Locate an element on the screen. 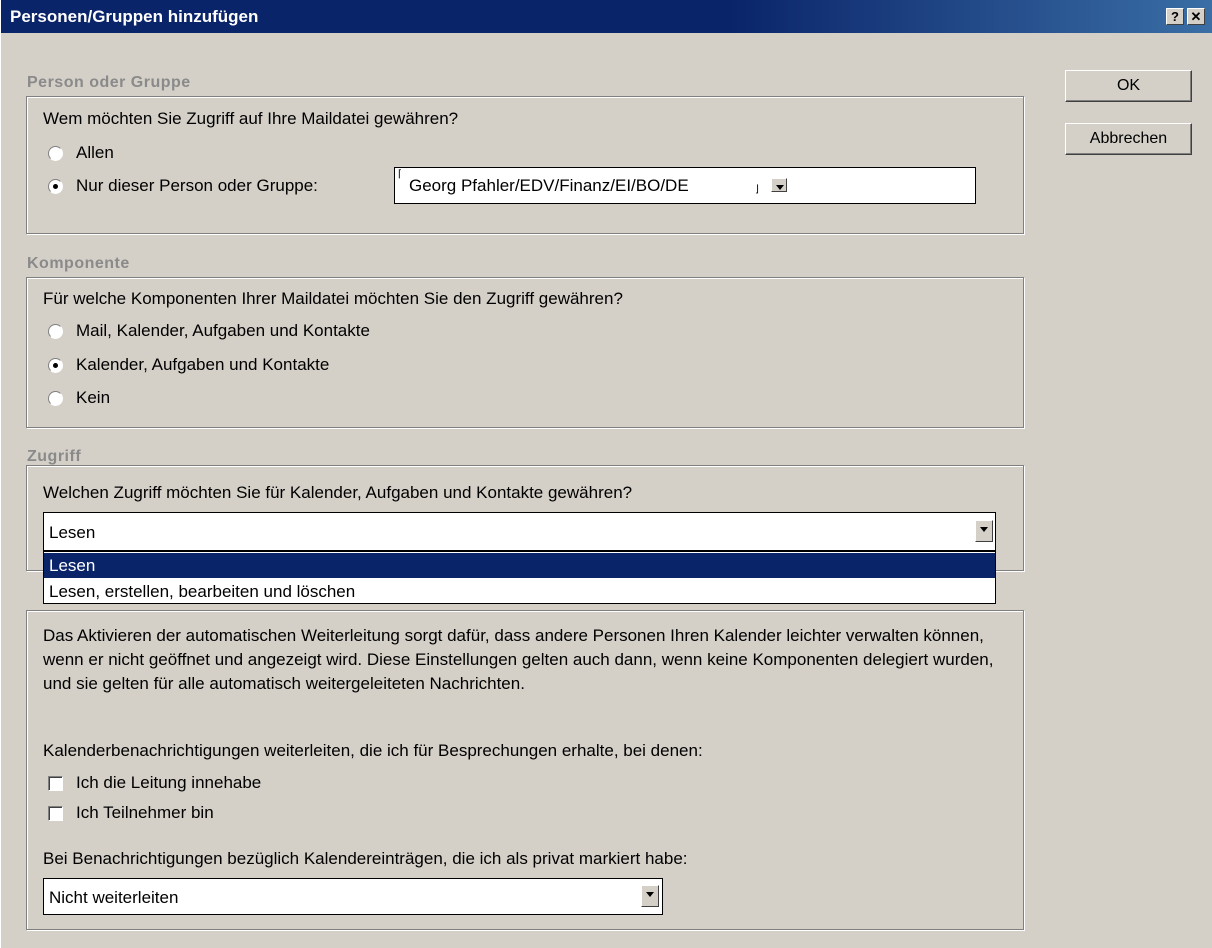 The image size is (1212, 948). check-chair is located at coordinates (55, 783).